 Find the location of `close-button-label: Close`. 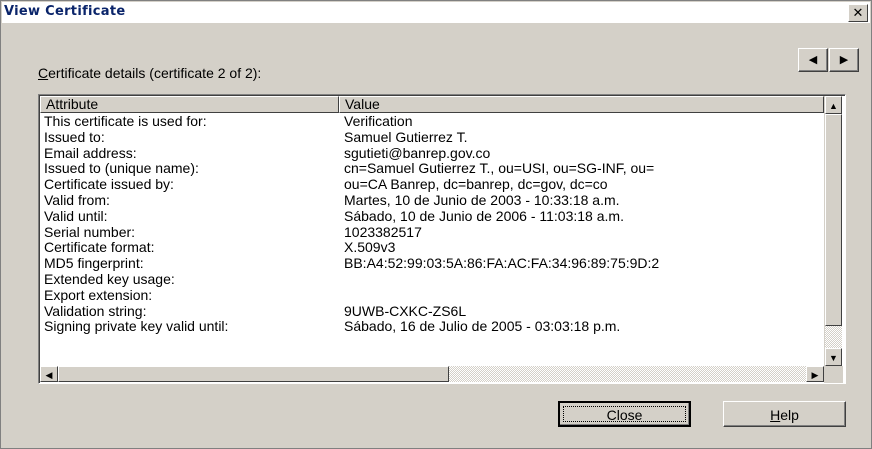

close-button-label: Close is located at coordinates (624, 414).